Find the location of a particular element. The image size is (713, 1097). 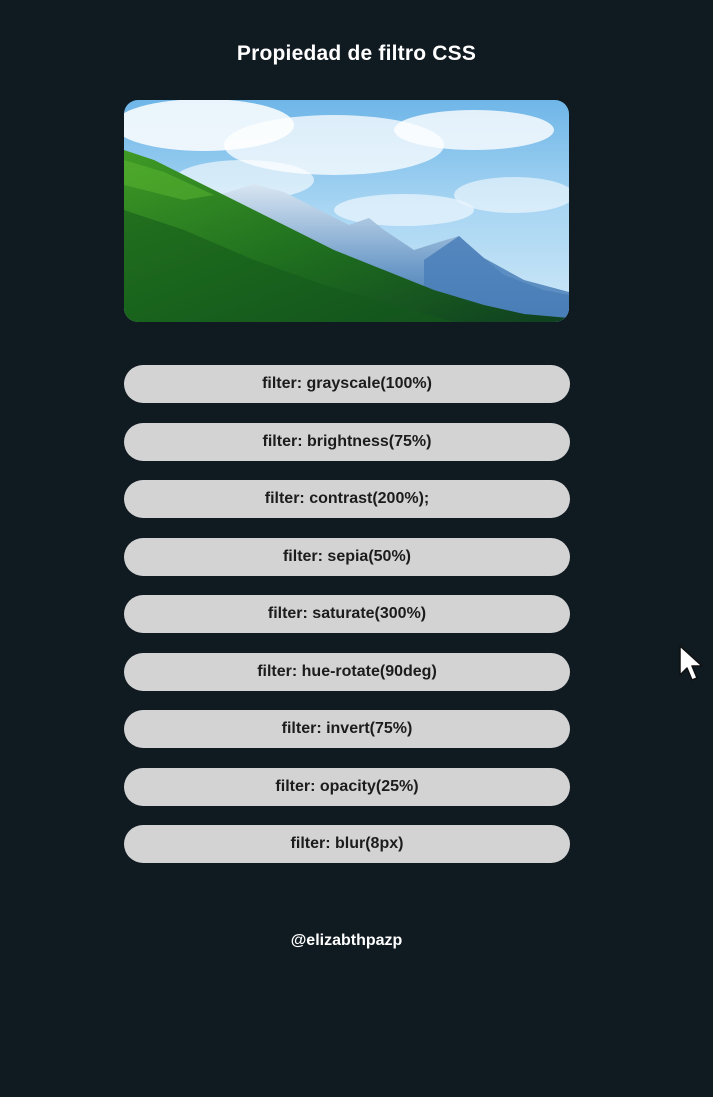

filter-button-blur: filter: blur(8px) is located at coordinates (347, 844).